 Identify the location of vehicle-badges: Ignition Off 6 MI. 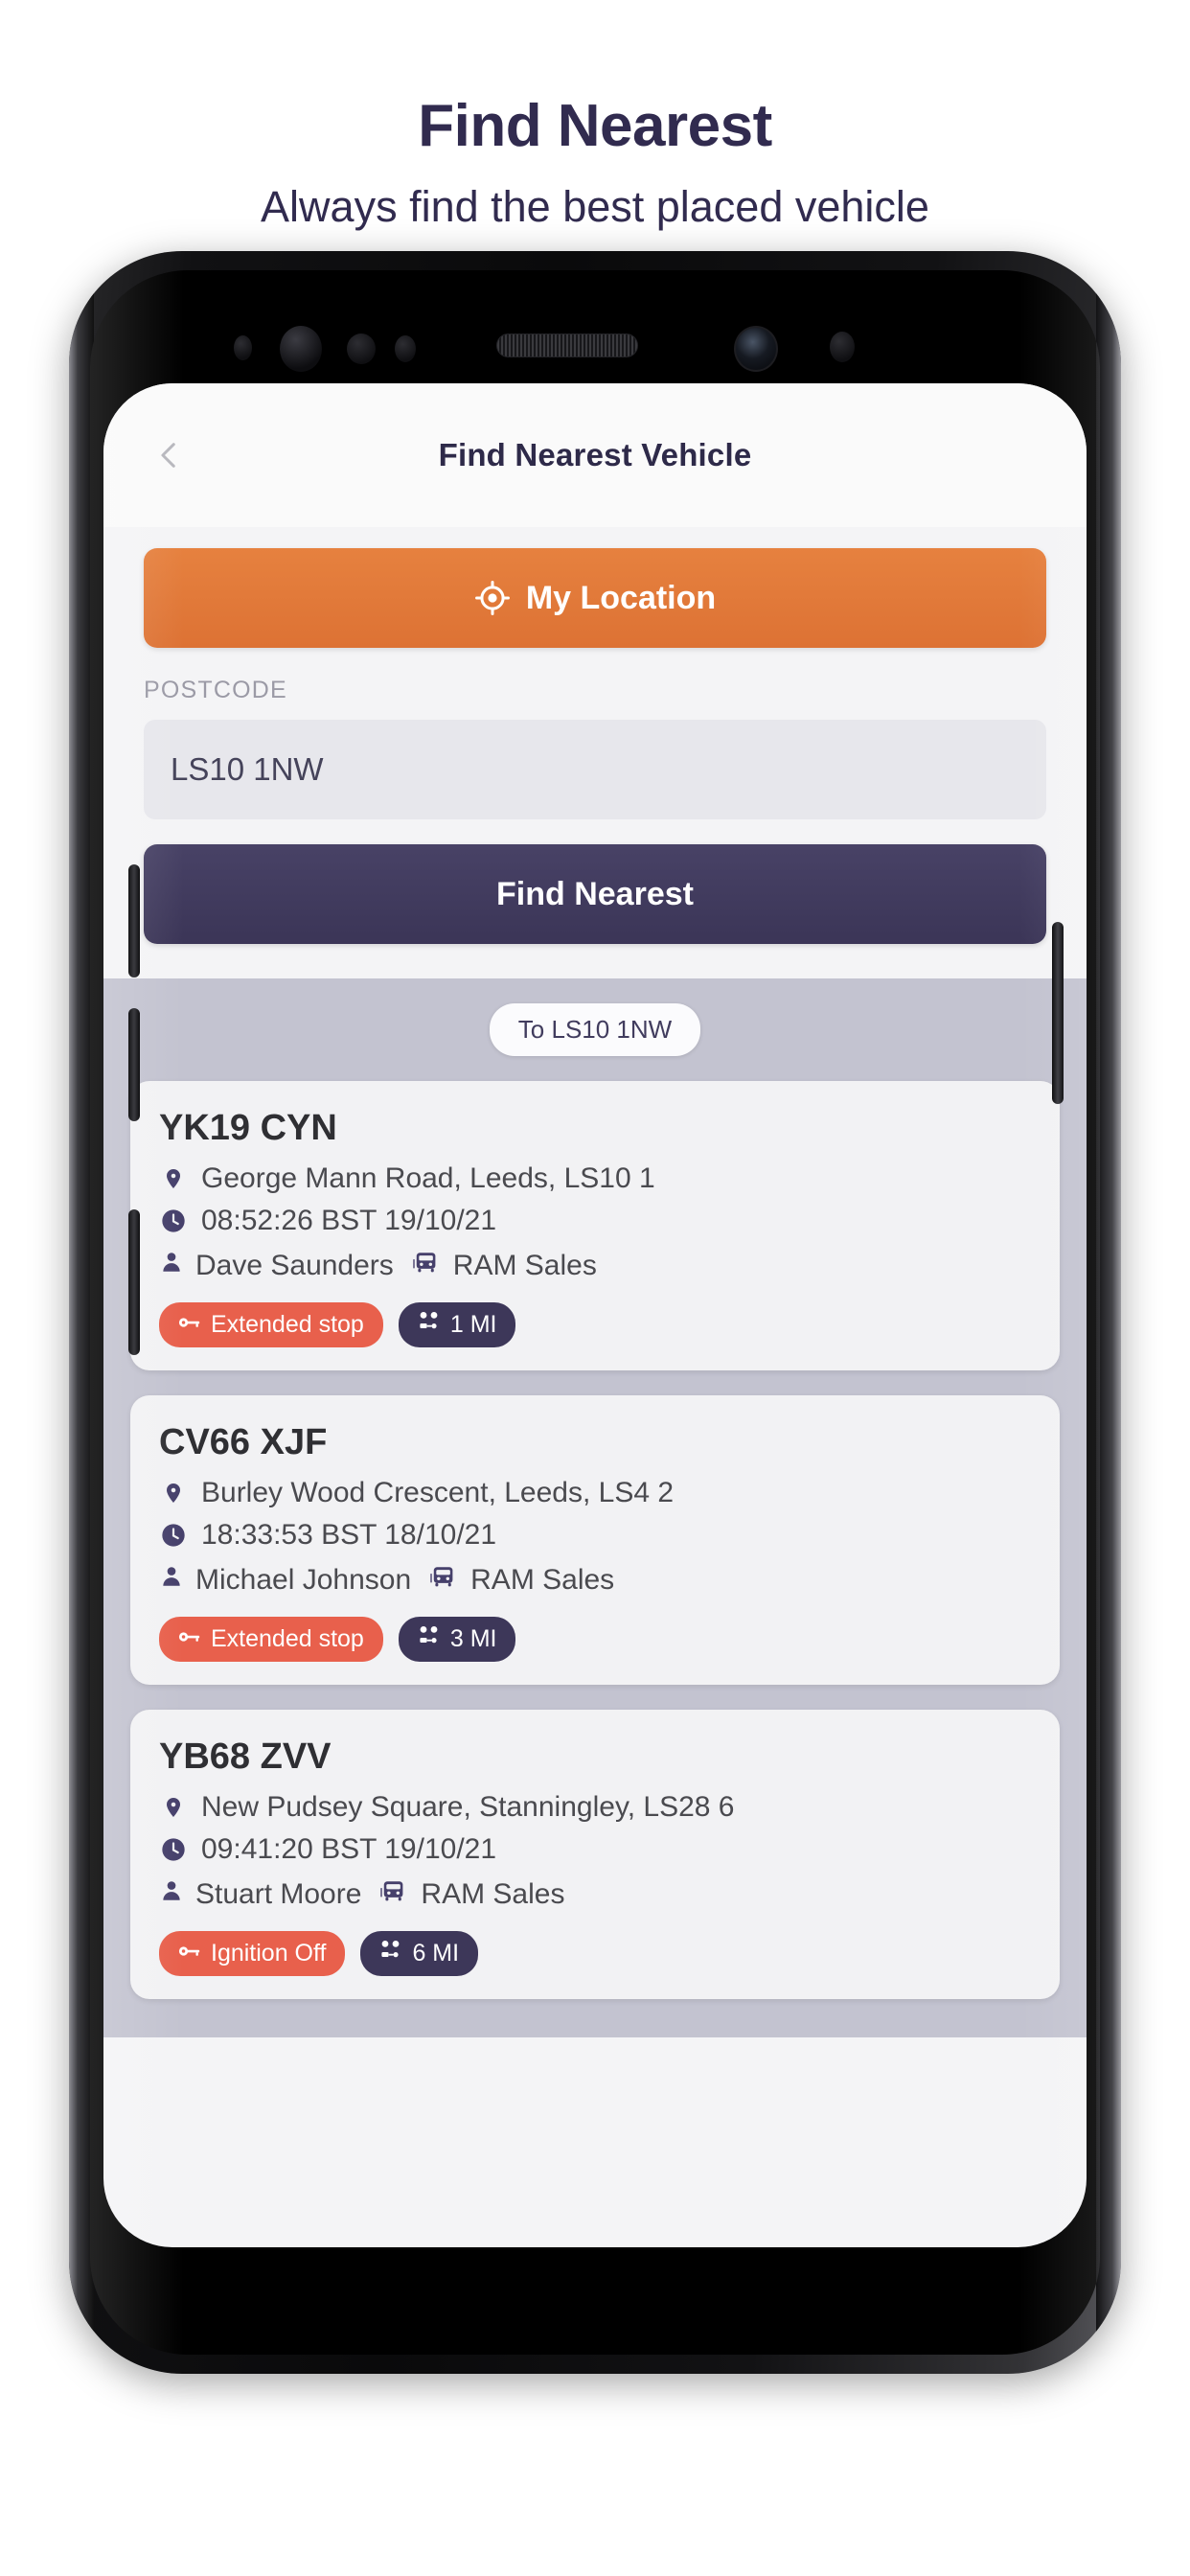
(595, 1953).